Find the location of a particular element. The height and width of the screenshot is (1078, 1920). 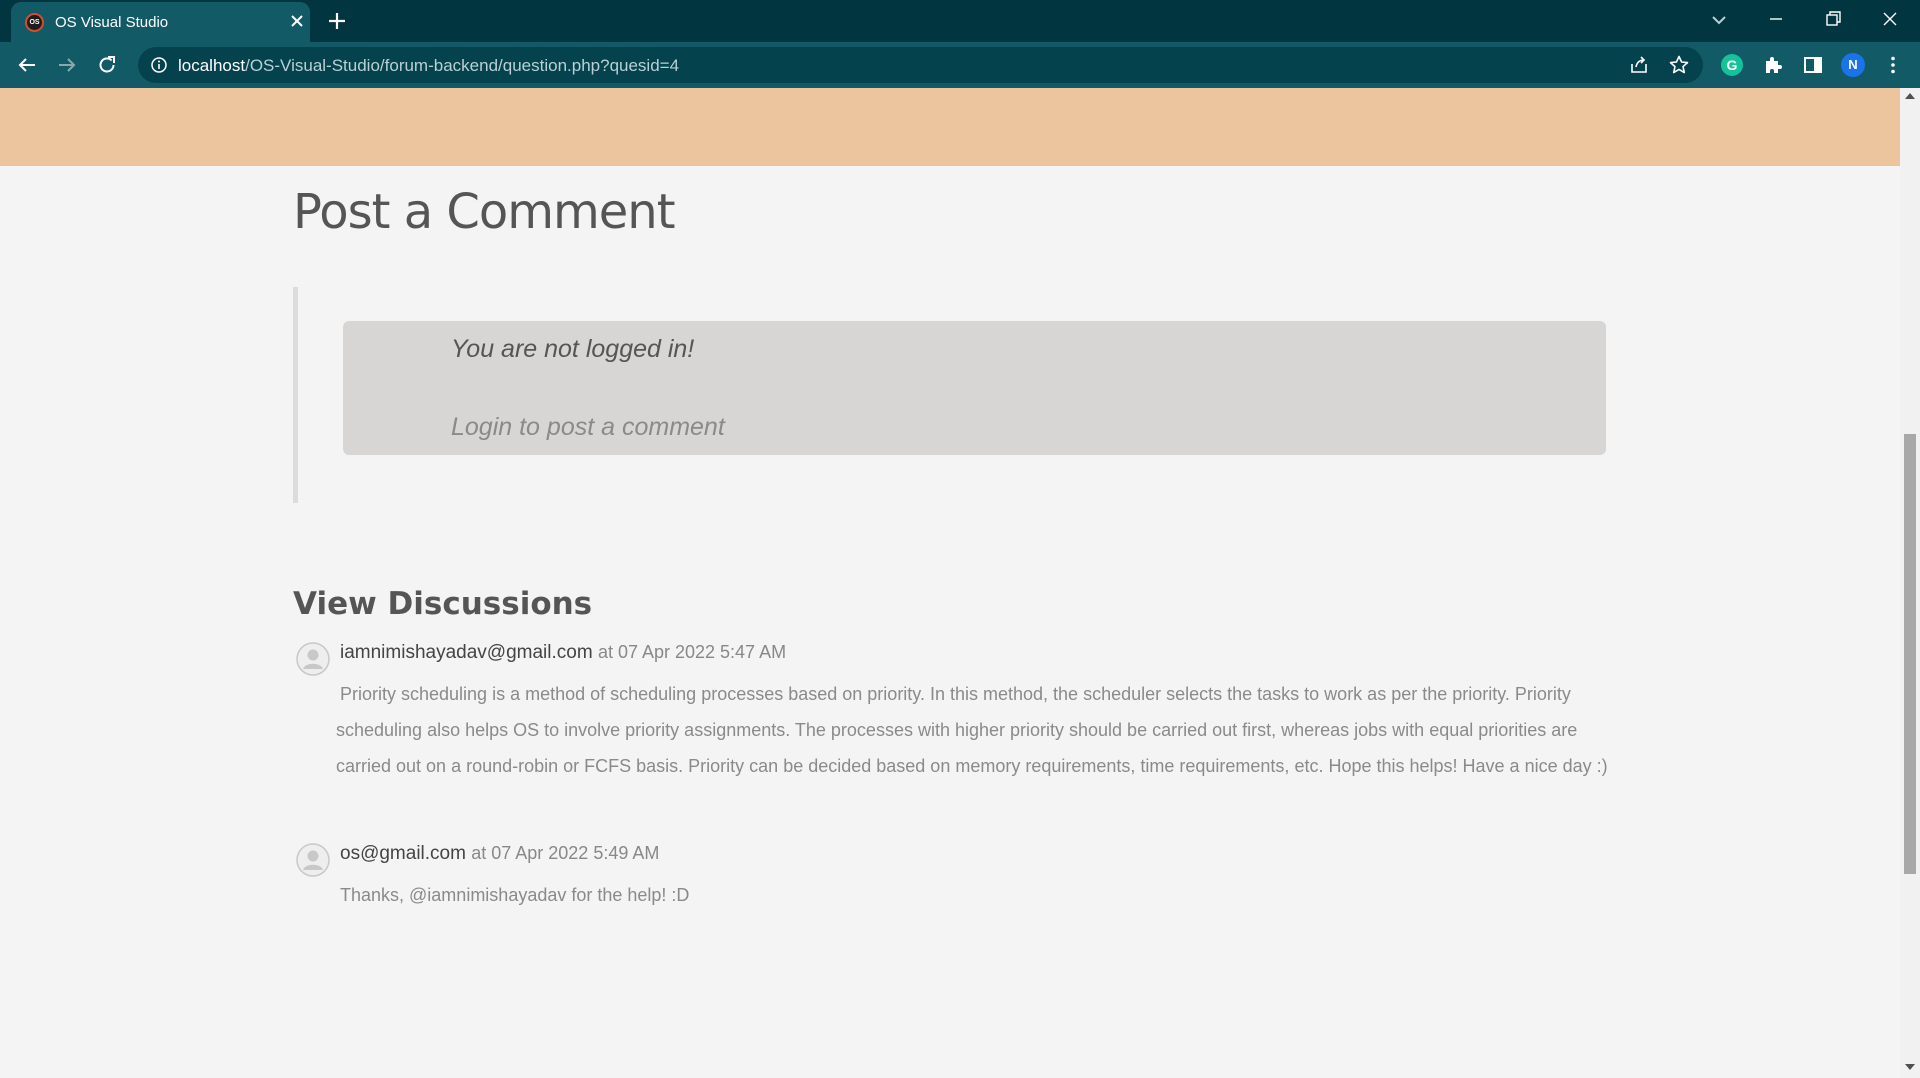

not-logged-in-text: You are not logged in! is located at coordinates (573, 349).